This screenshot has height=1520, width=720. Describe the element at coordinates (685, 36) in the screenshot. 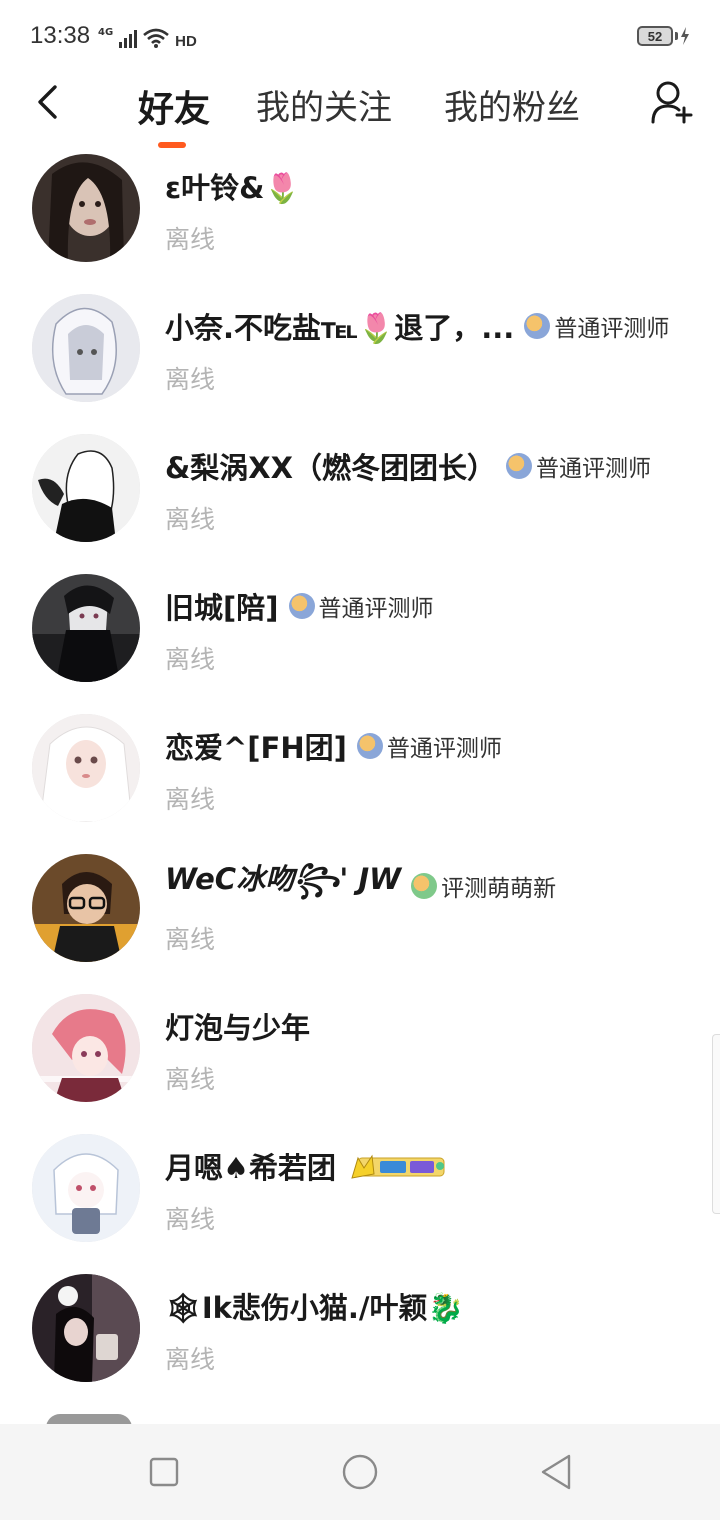

I see `charging-icon` at that location.